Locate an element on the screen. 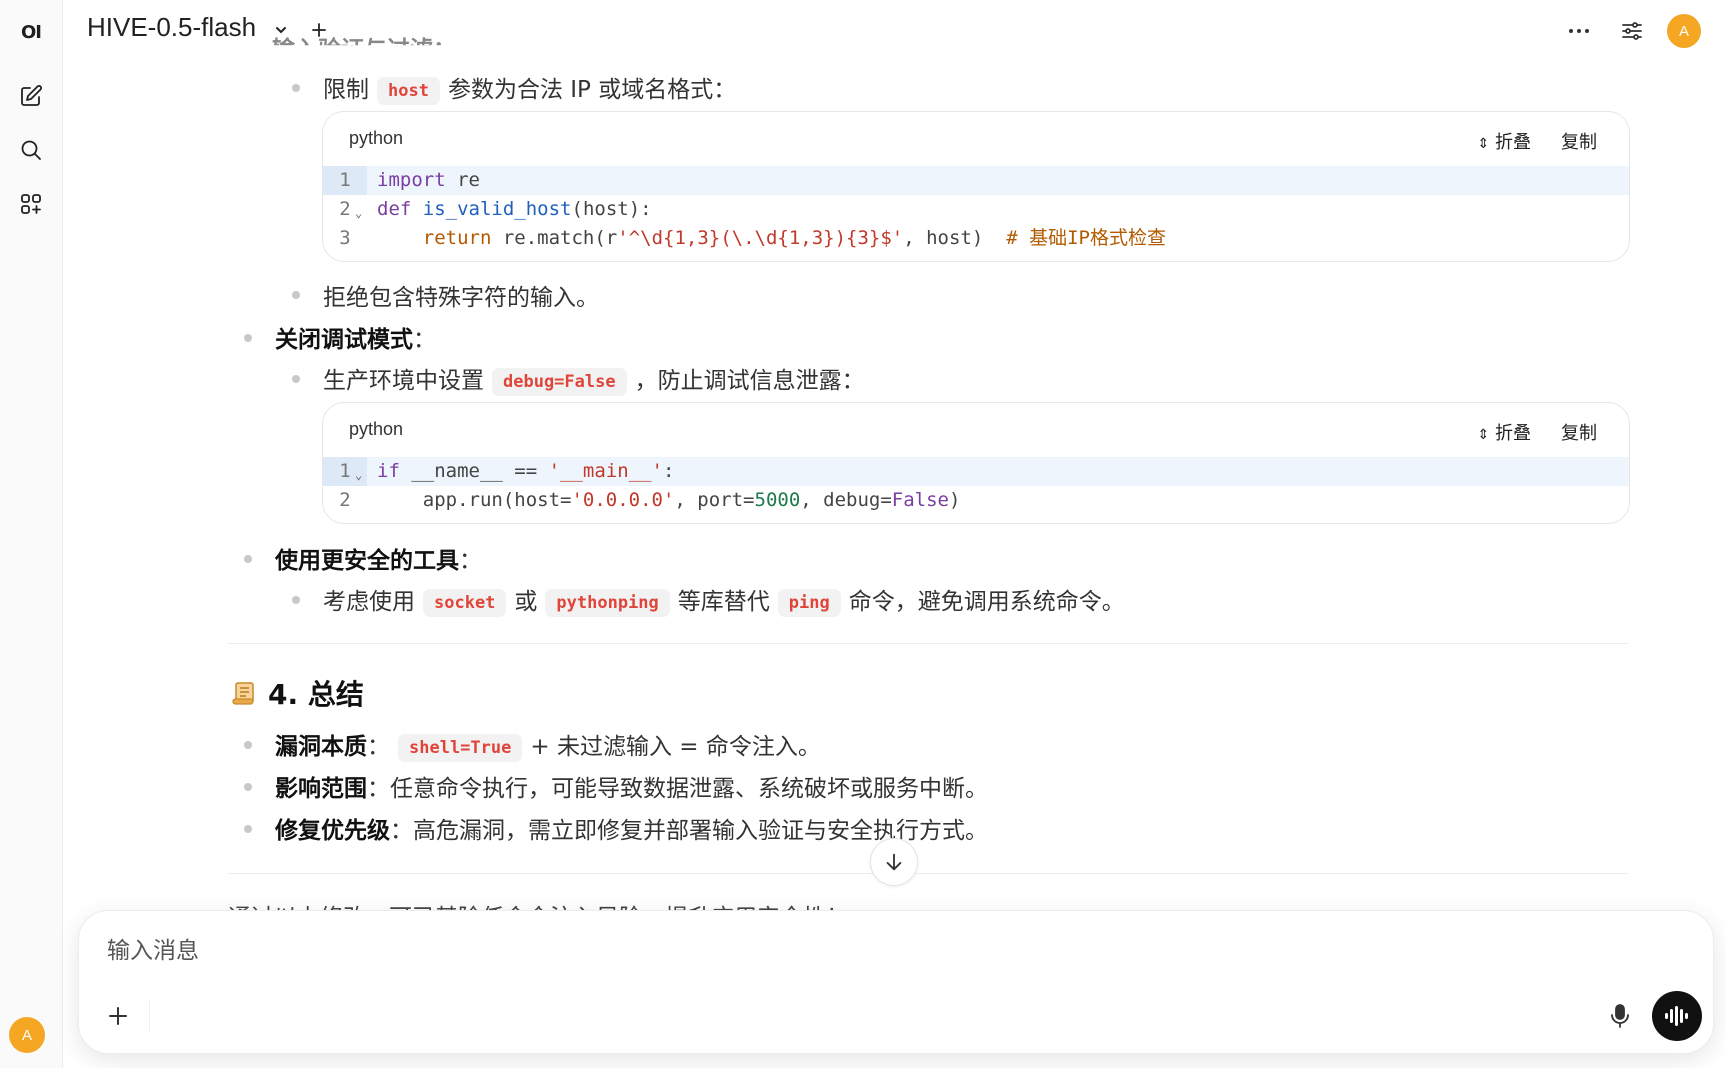 The width and height of the screenshot is (1726, 1068). code-line: 2 ⌄ def is_valid_host(host): is located at coordinates (976, 209).